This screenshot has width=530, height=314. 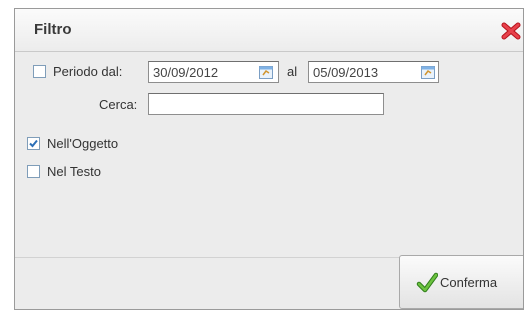 I want to click on search-input, so click(x=266, y=104).